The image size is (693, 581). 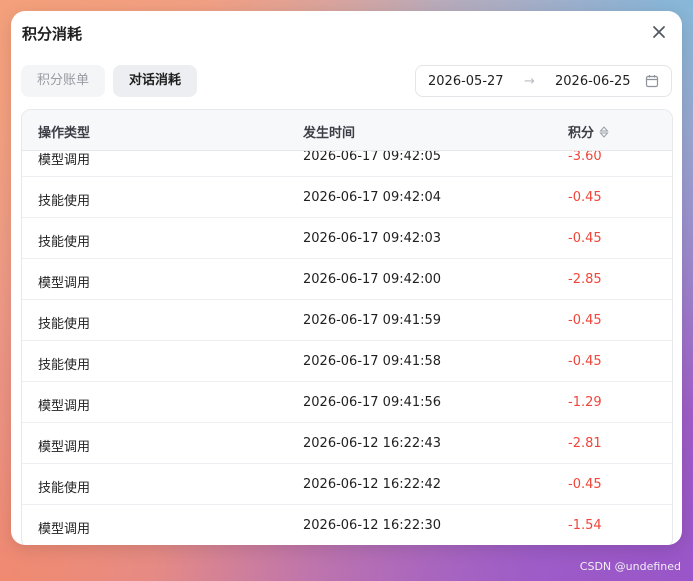 I want to click on cell-time: 2026-06-12 16:22:42, so click(x=372, y=484).